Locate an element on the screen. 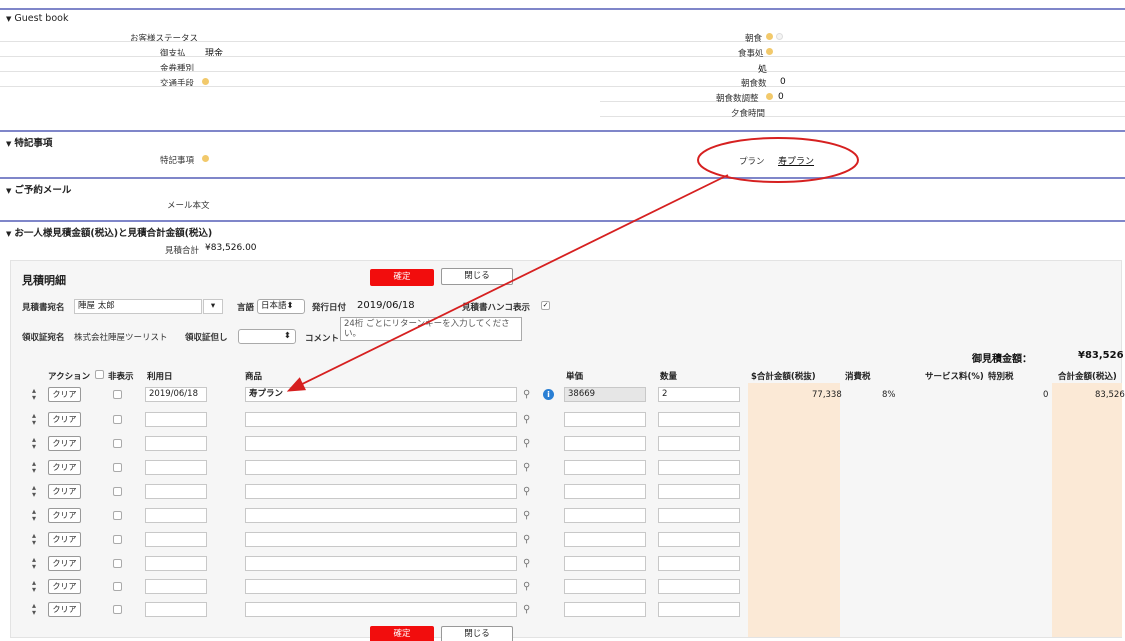 Image resolution: width=1125 pixels, height=641 pixels. mail-section-title: ▼ ご予約メール is located at coordinates (38, 189).